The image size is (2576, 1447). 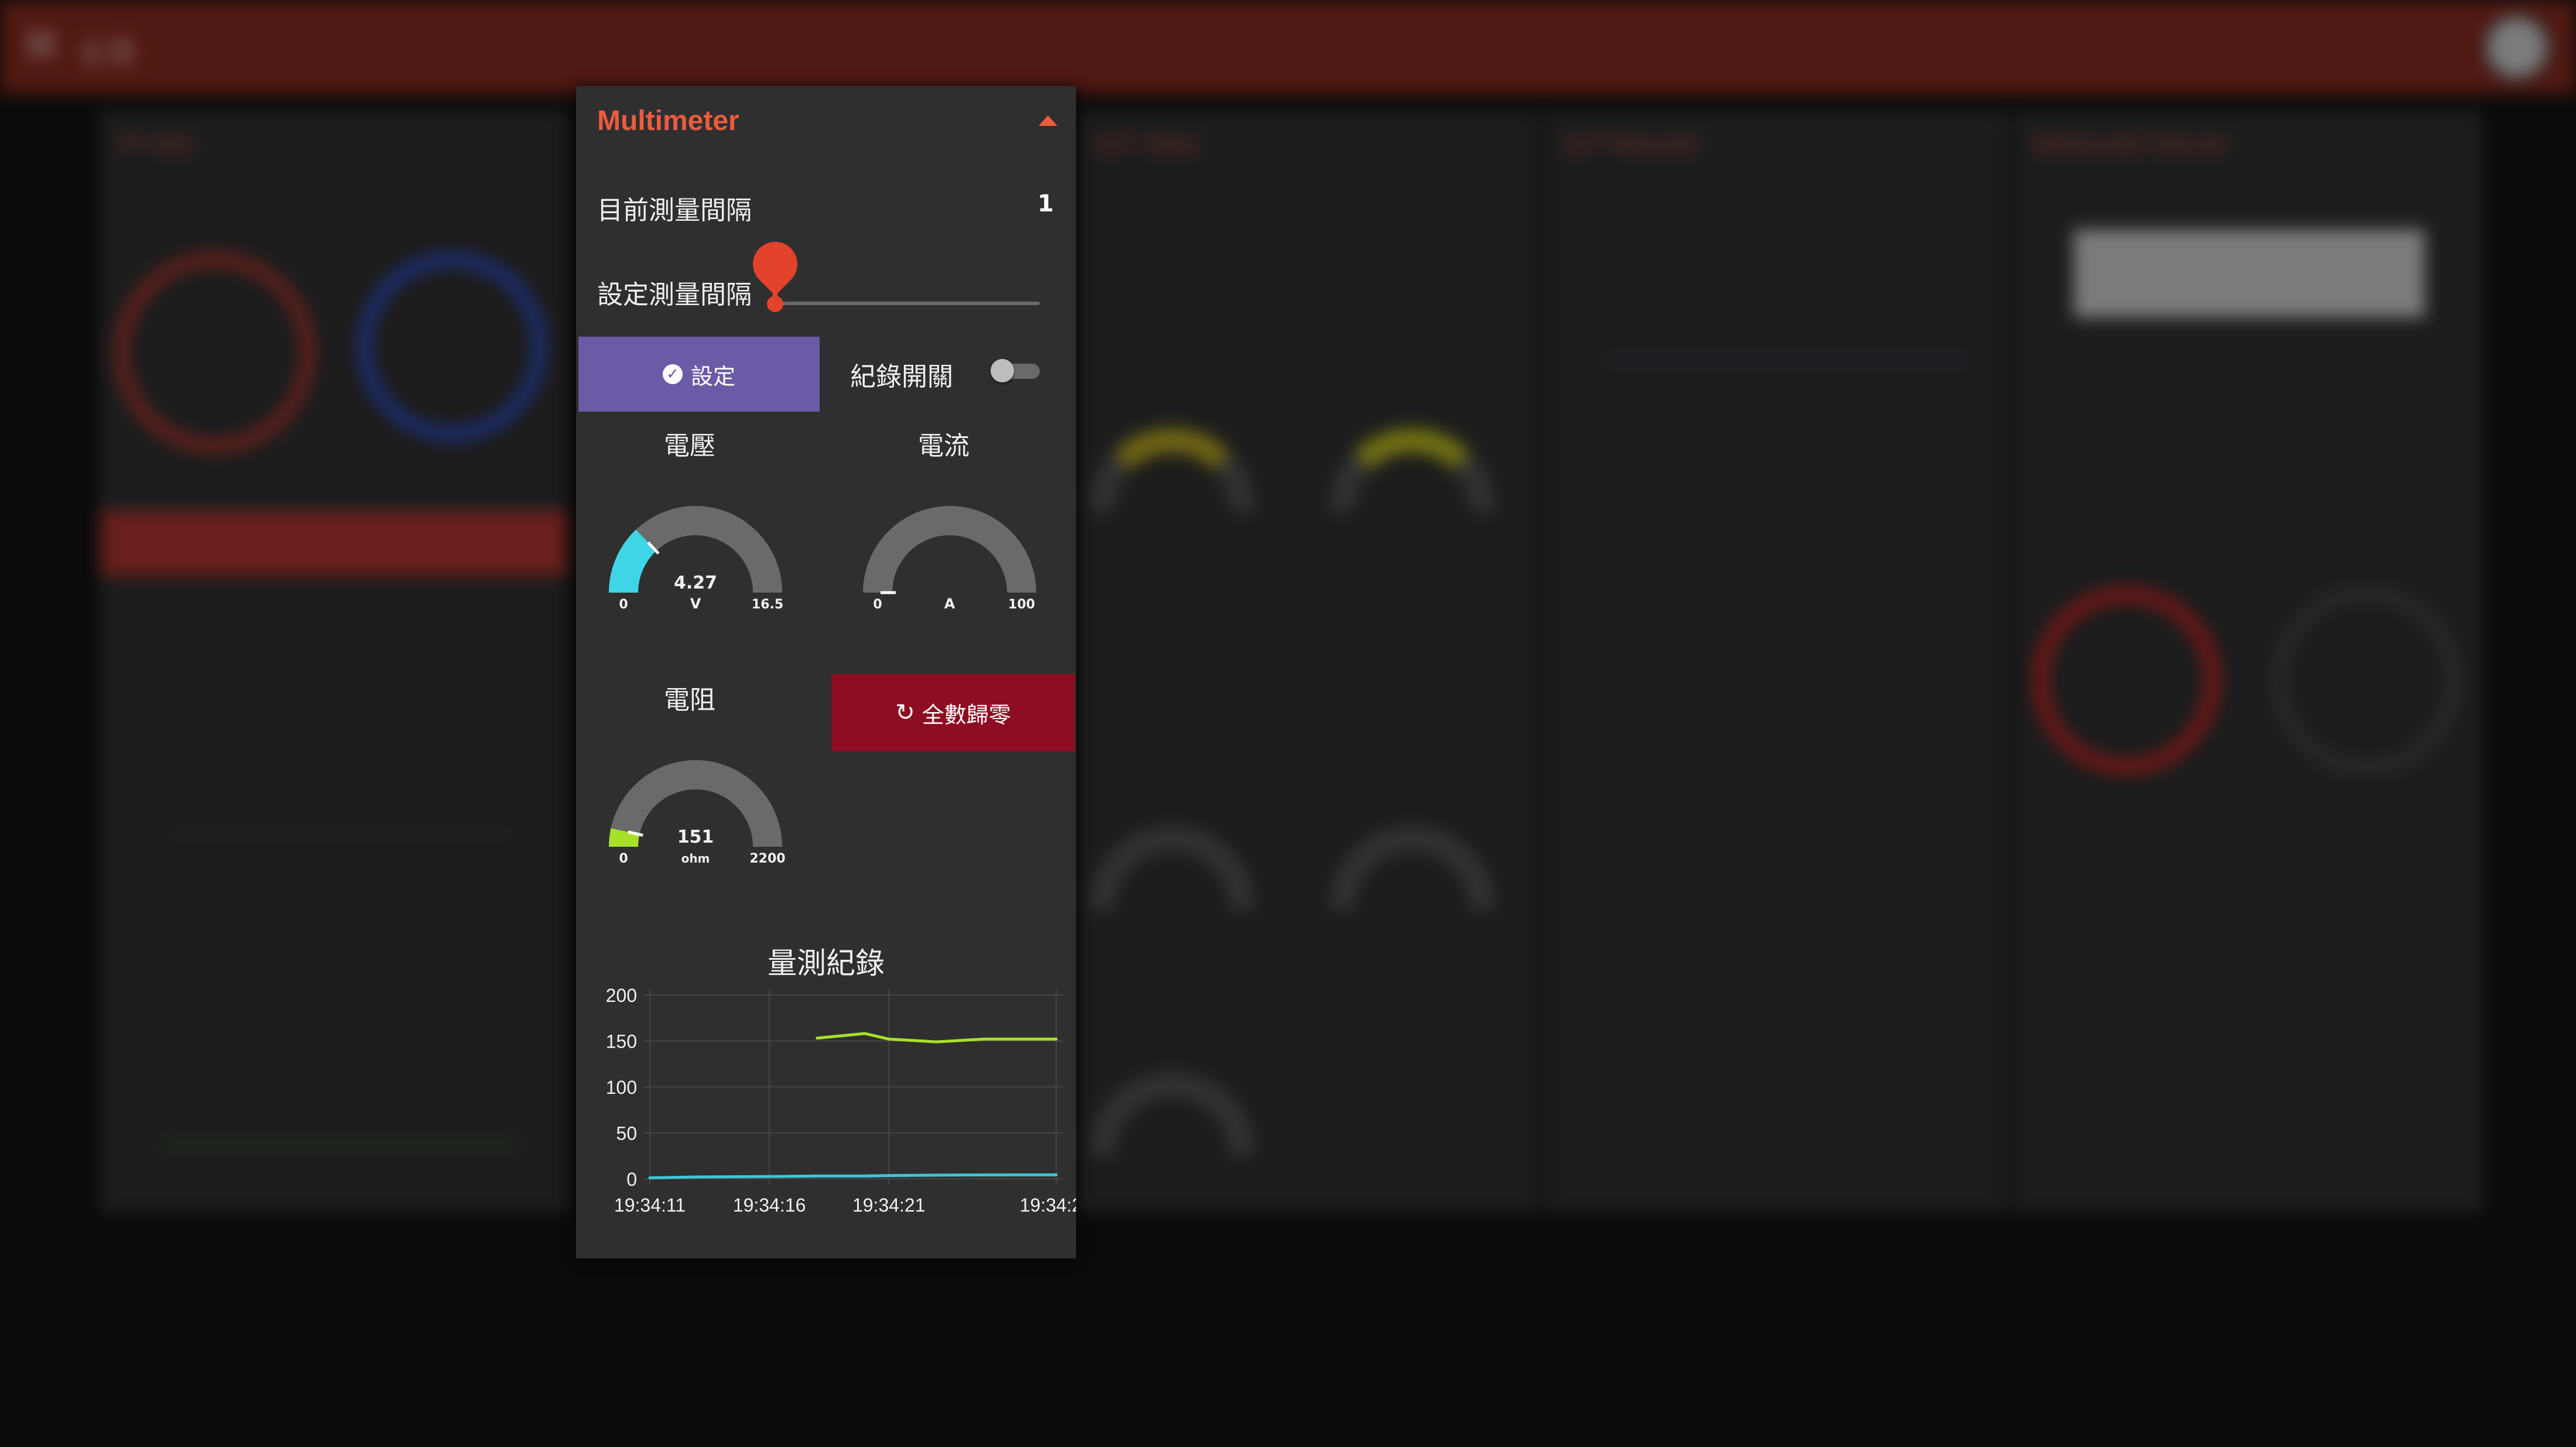 What do you see at coordinates (2248, 661) in the screenshot?
I see `group-minecraft-server: Minecraft Server` at bounding box center [2248, 661].